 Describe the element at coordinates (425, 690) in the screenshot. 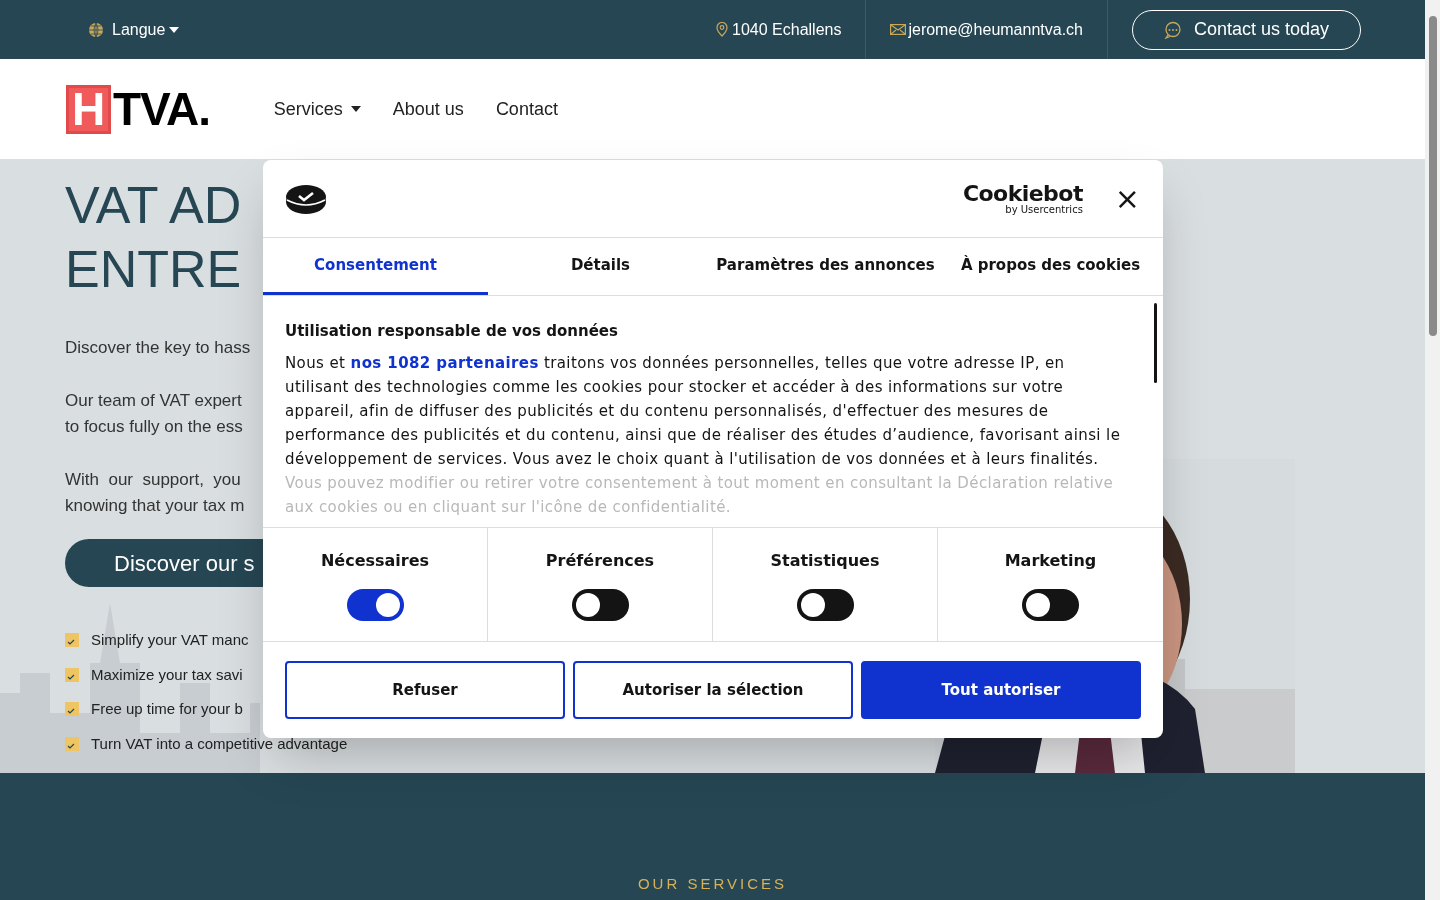

I see `dialog-button: Refuser` at that location.